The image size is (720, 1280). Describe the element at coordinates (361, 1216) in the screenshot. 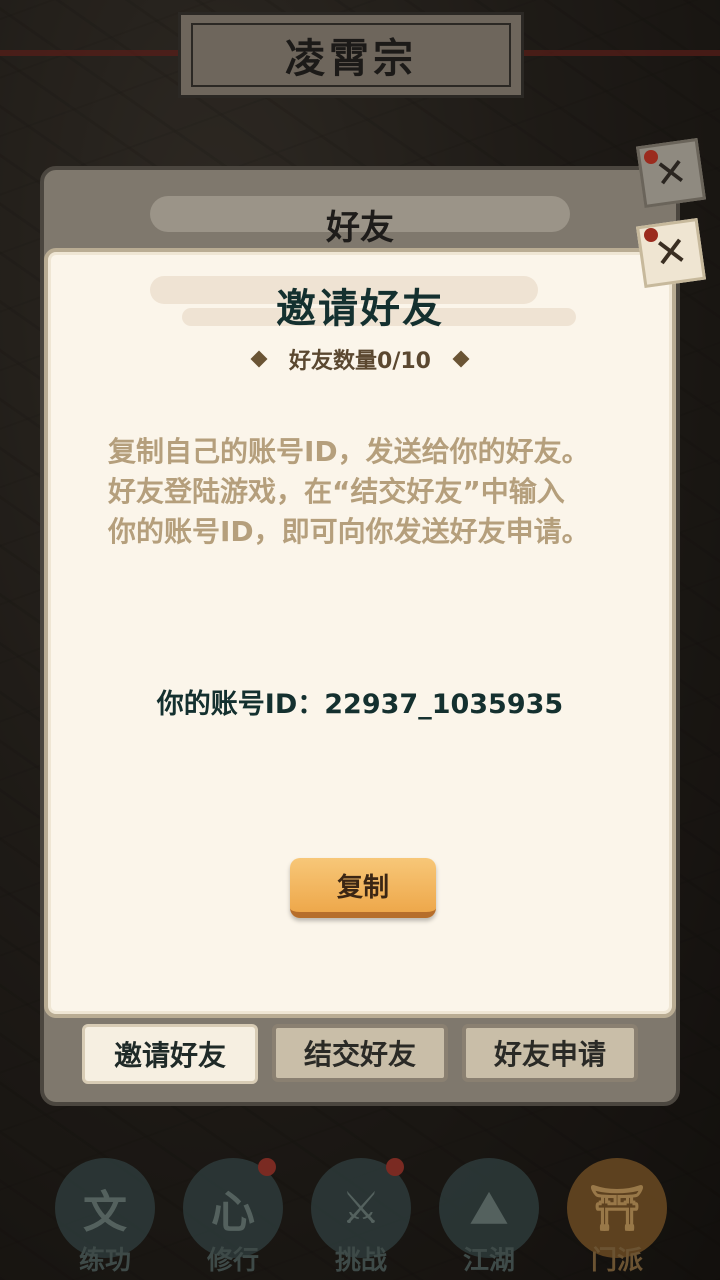

I see `nav-challenge: ⚔ 挑战` at that location.